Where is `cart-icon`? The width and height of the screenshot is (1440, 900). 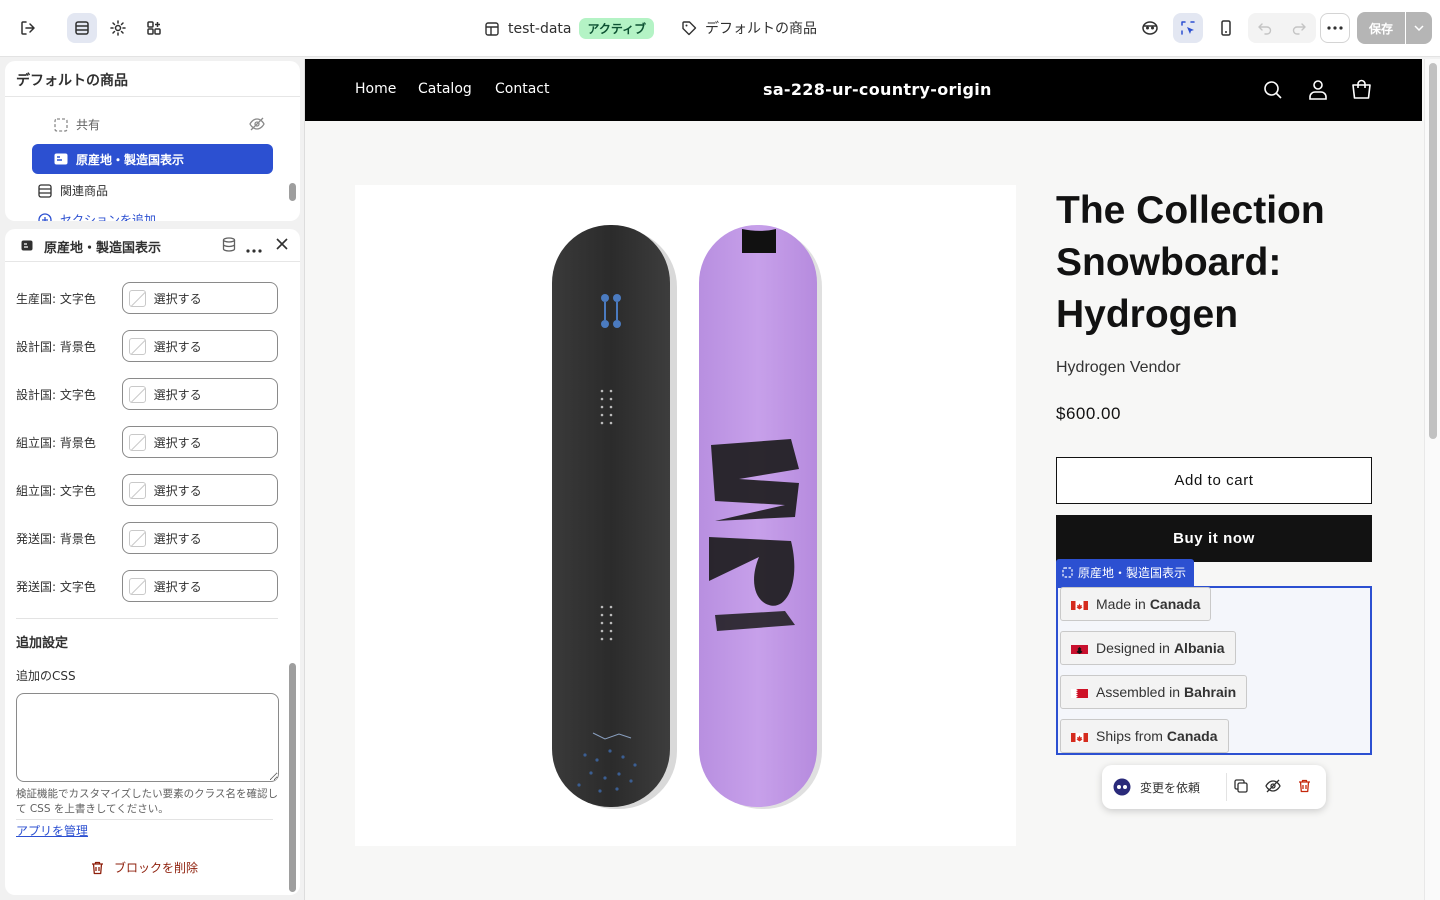
cart-icon is located at coordinates (1361, 91).